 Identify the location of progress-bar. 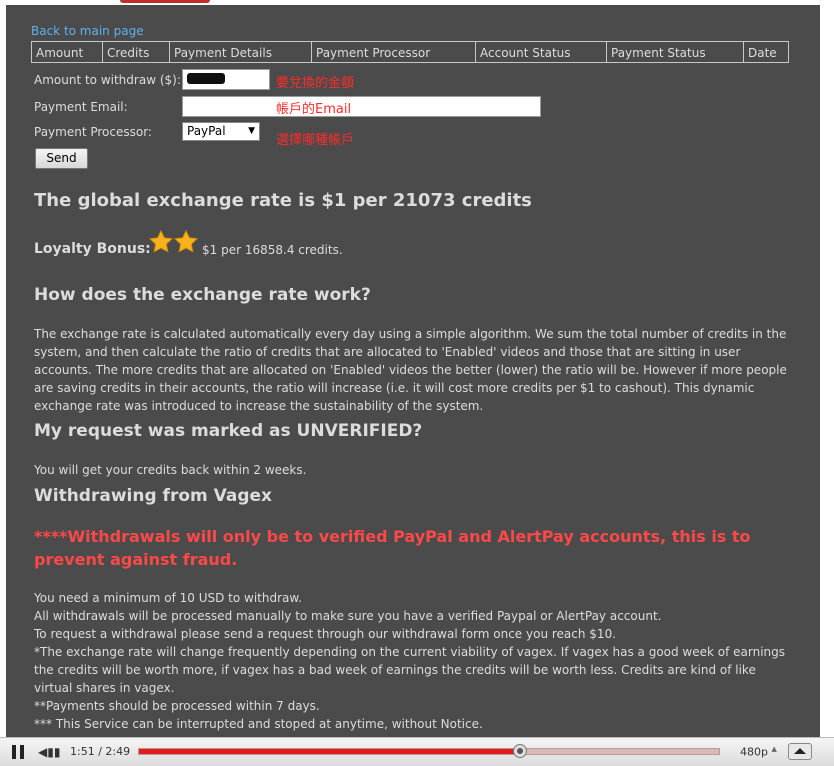
(429, 751).